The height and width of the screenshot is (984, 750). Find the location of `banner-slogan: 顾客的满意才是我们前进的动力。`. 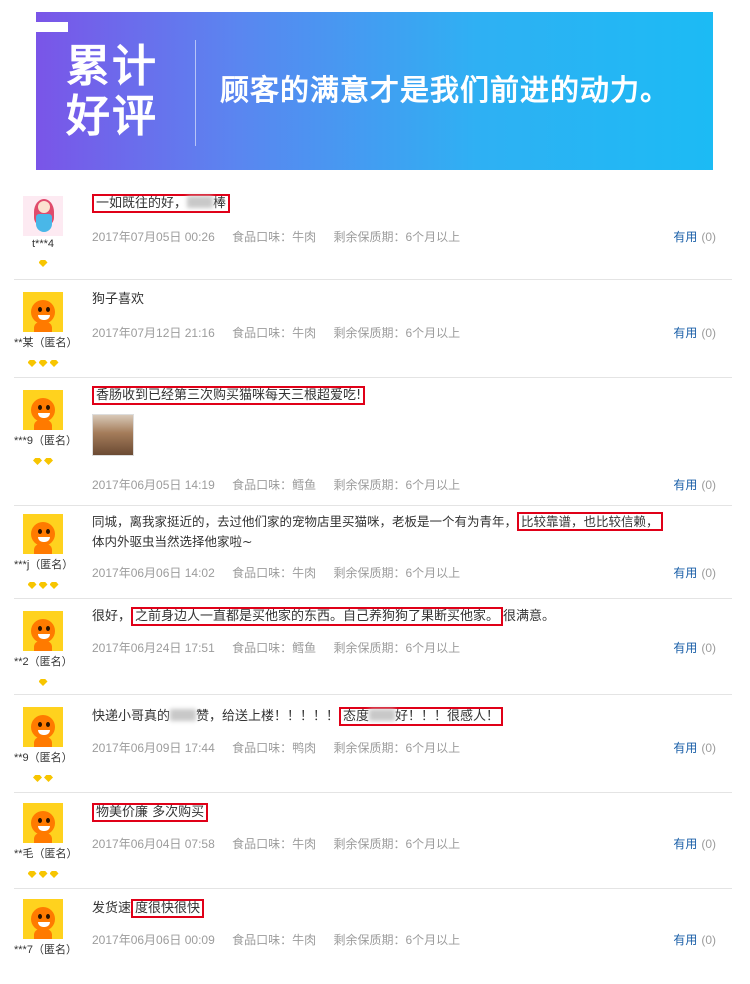

banner-slogan: 顾客的满意才是我们前进的动力。 is located at coordinates (445, 90).